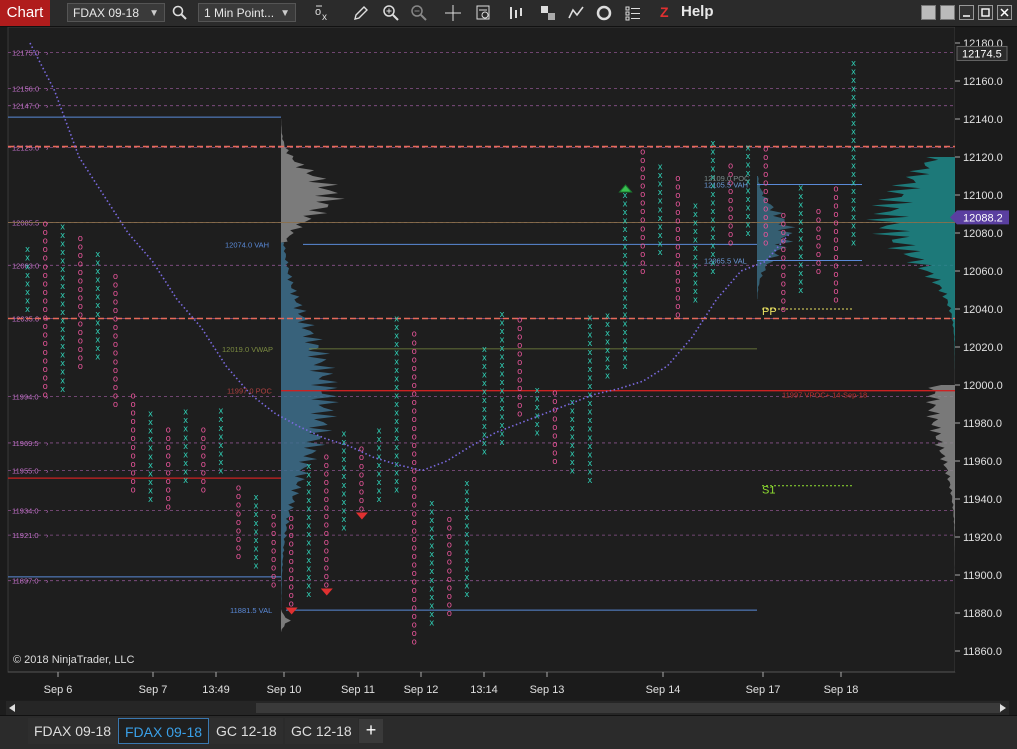 This screenshot has height=749, width=1017. Describe the element at coordinates (180, 13) in the screenshot. I see `search-icon` at that location.